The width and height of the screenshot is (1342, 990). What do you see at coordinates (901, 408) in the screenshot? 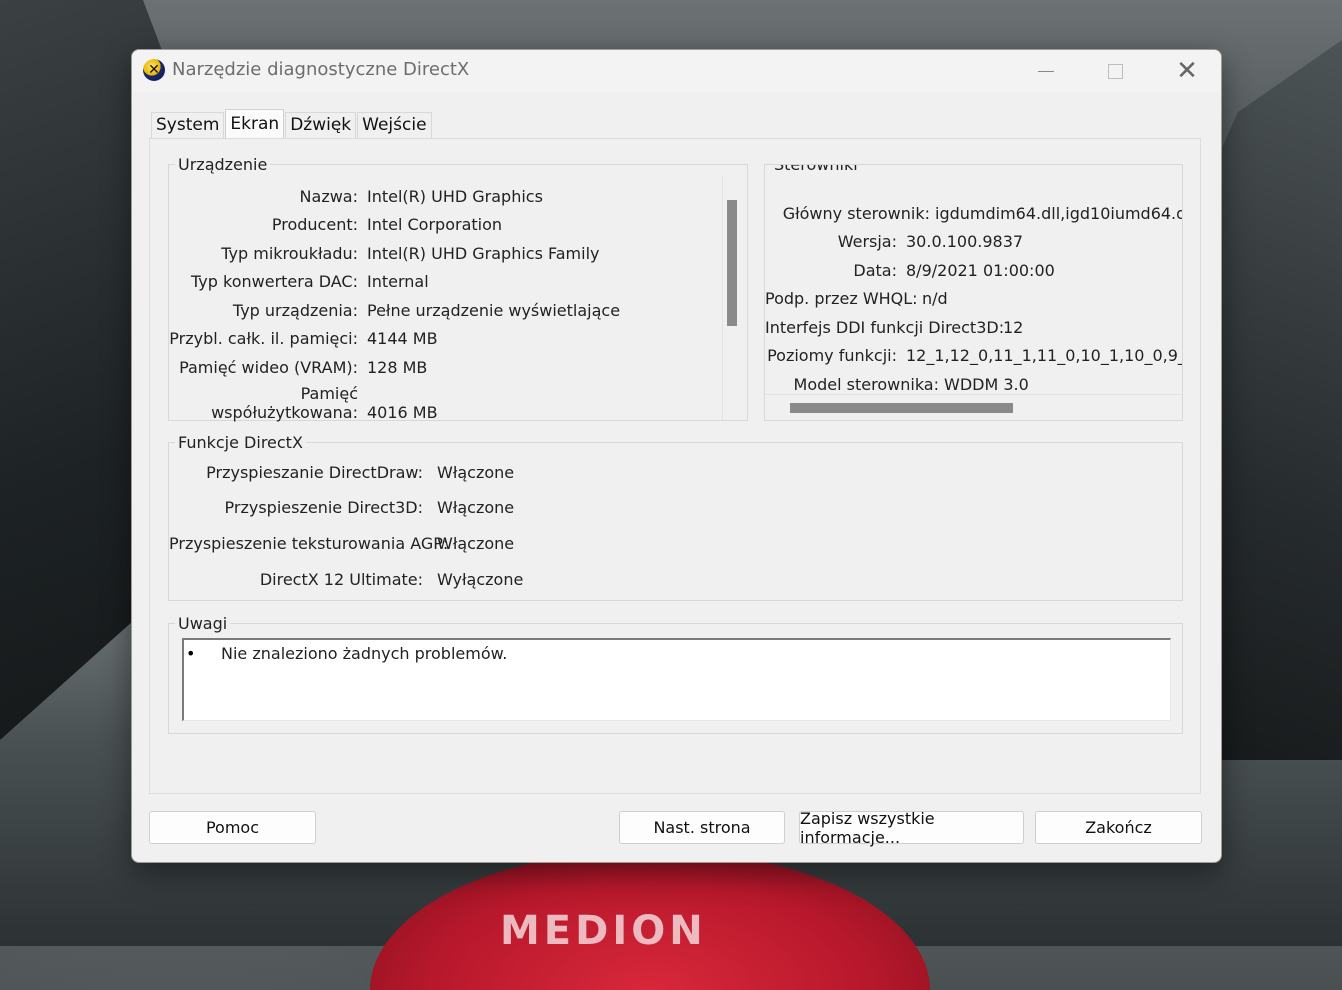
I see `drivers-scrollbar-thumb` at bounding box center [901, 408].